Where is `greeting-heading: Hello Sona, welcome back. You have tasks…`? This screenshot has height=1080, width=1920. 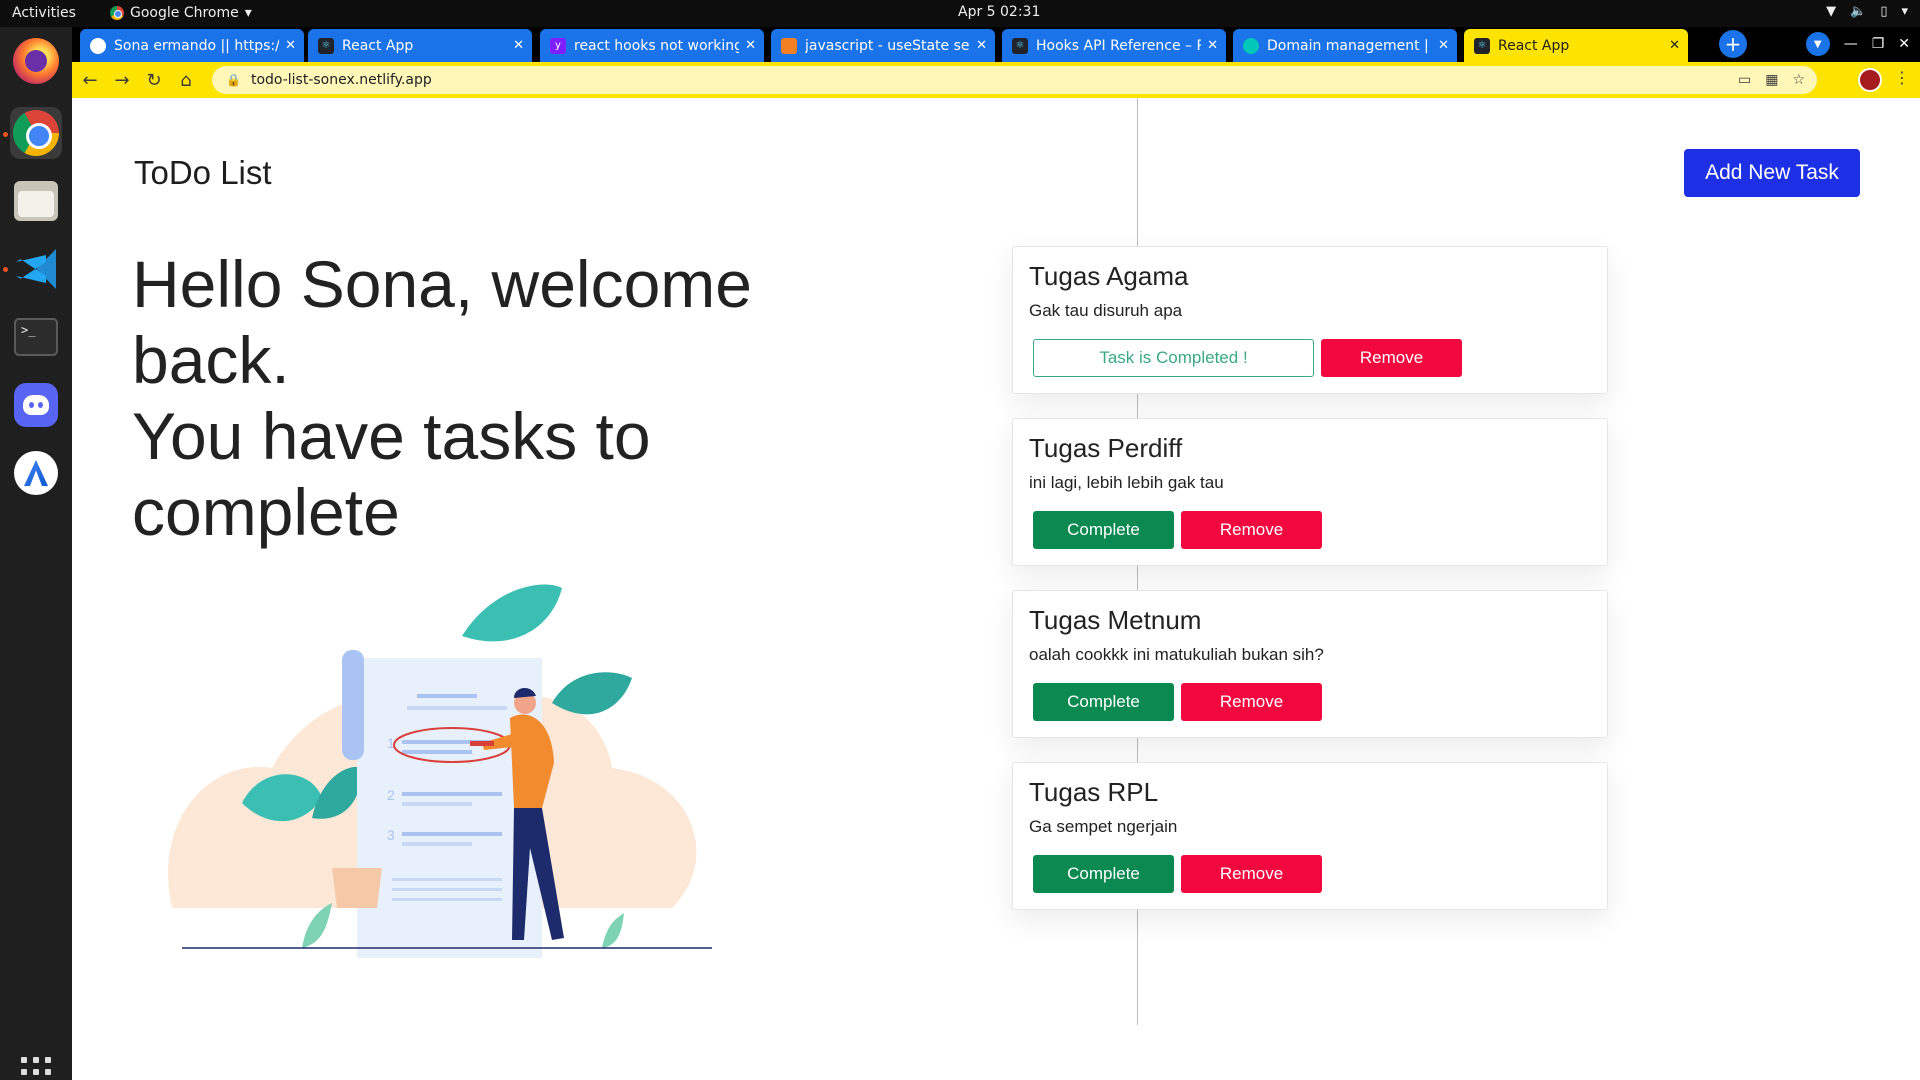
greeting-heading: Hello Sona, welcome back. You have tasks… is located at coordinates (492, 398).